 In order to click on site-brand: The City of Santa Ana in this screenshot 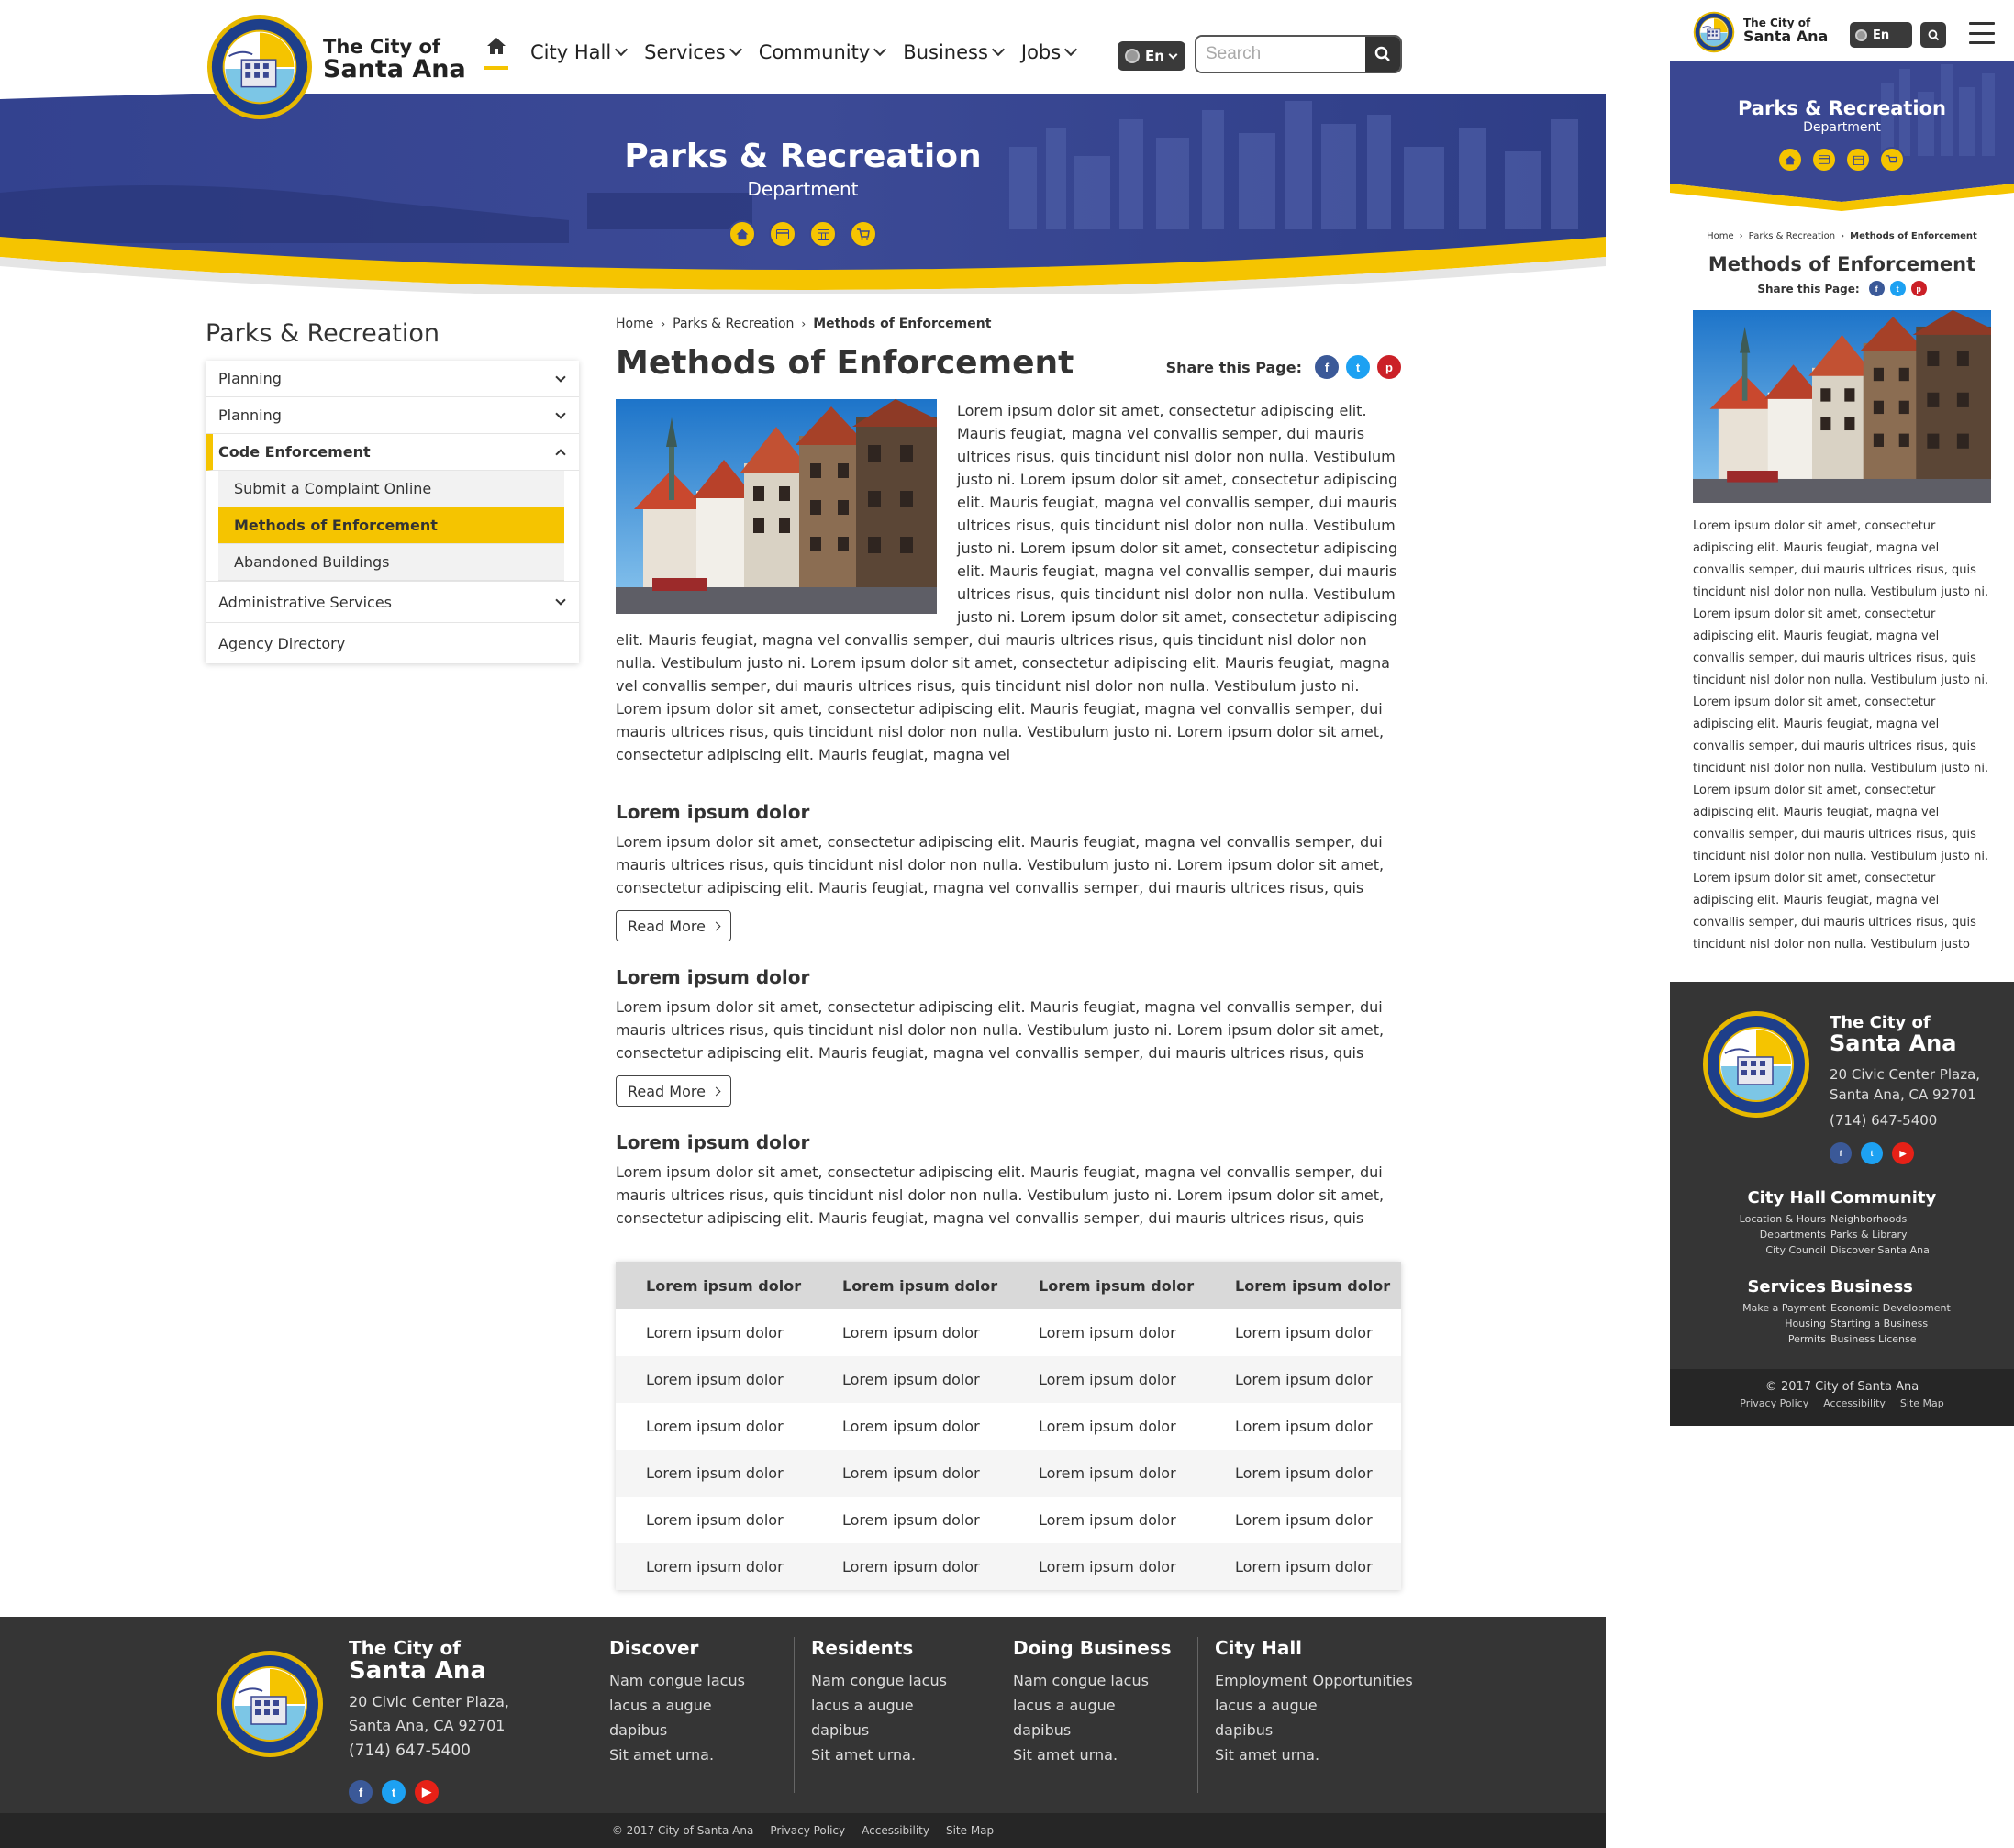, I will do `click(394, 60)`.